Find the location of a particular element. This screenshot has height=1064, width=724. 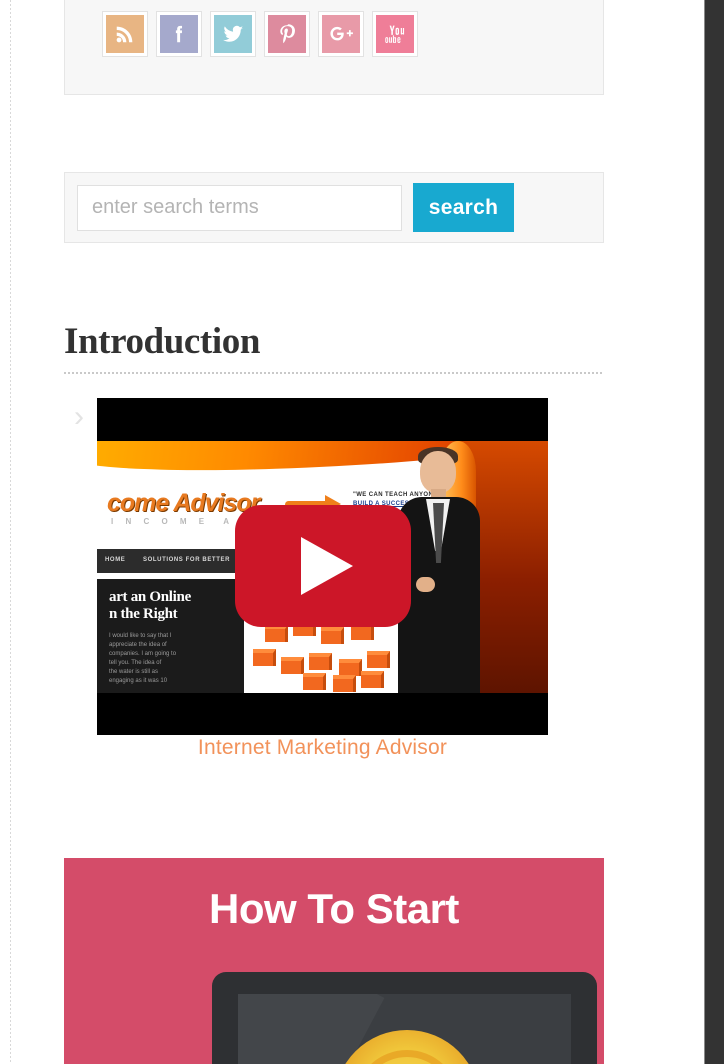

rss-icon is located at coordinates (125, 34).